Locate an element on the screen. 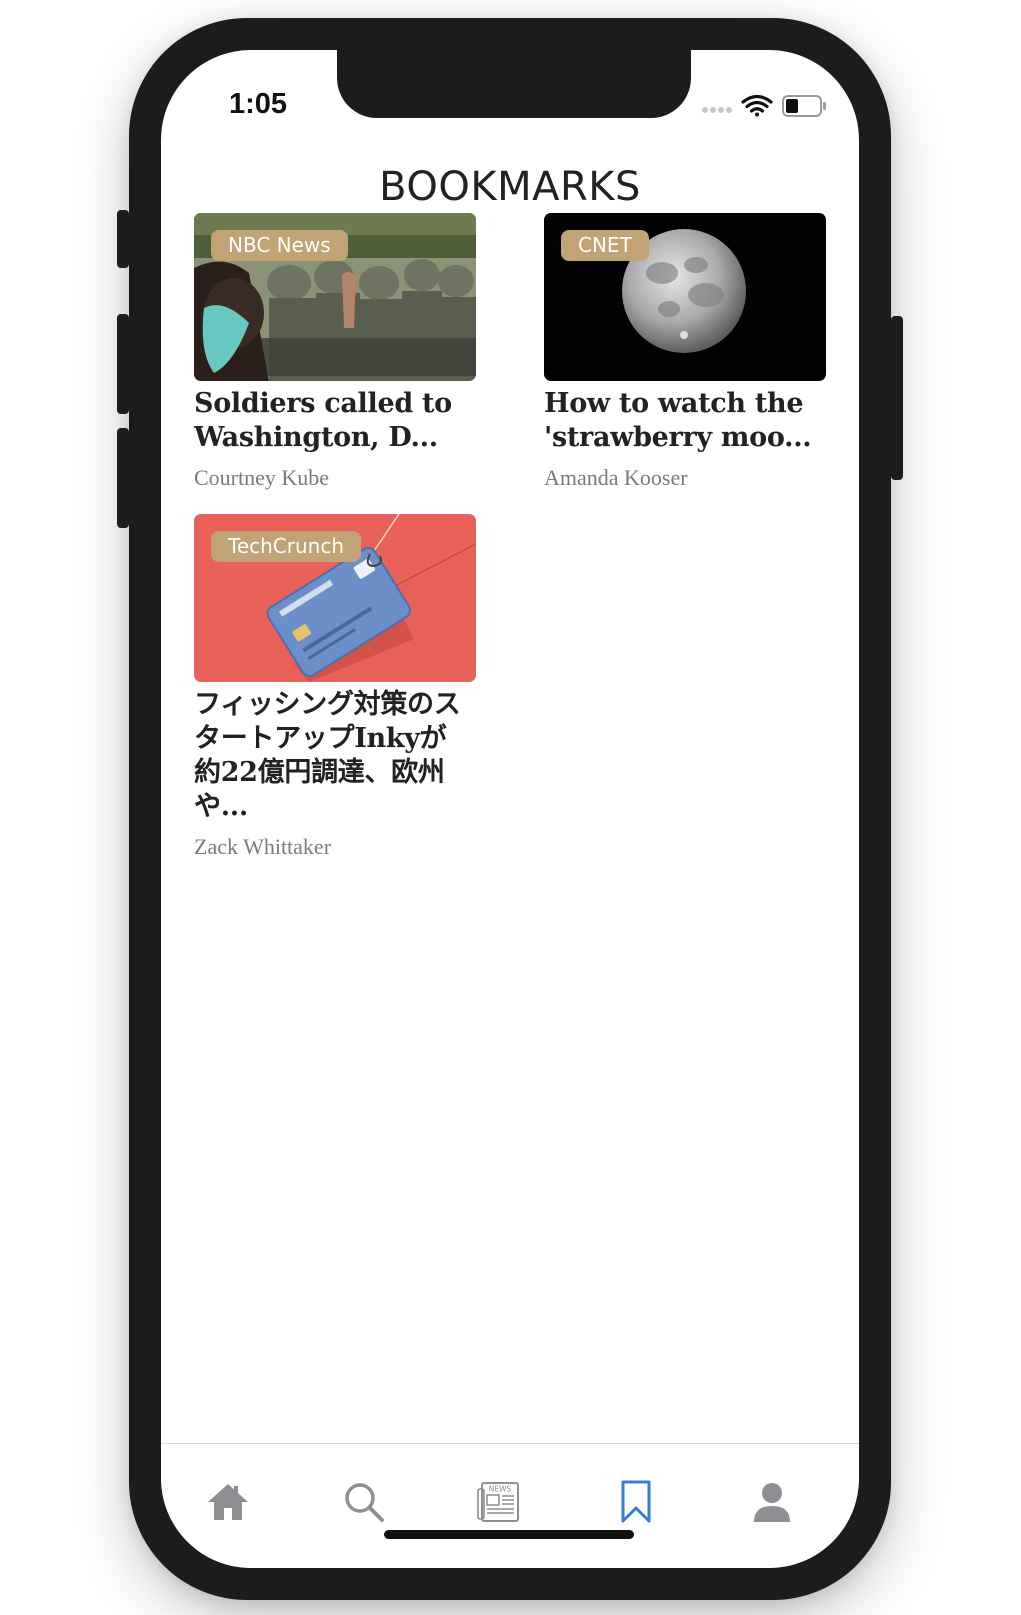  source-badge: NBC News is located at coordinates (279, 245).